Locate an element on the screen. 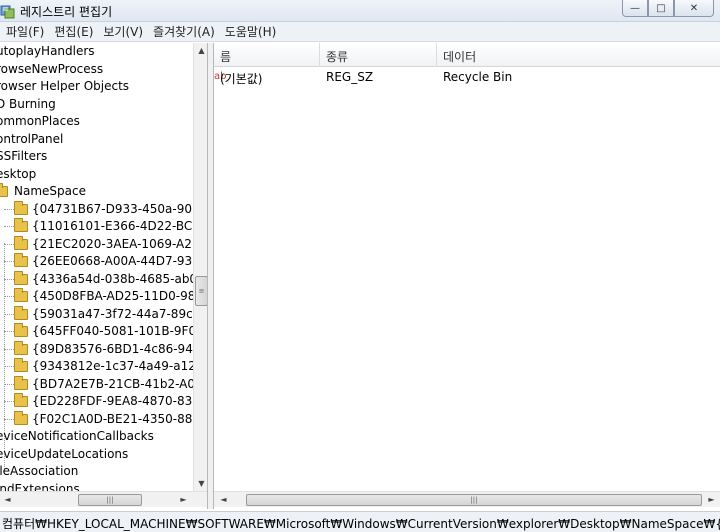  tree-item-label: utoplayHandlers is located at coordinates (47, 51).